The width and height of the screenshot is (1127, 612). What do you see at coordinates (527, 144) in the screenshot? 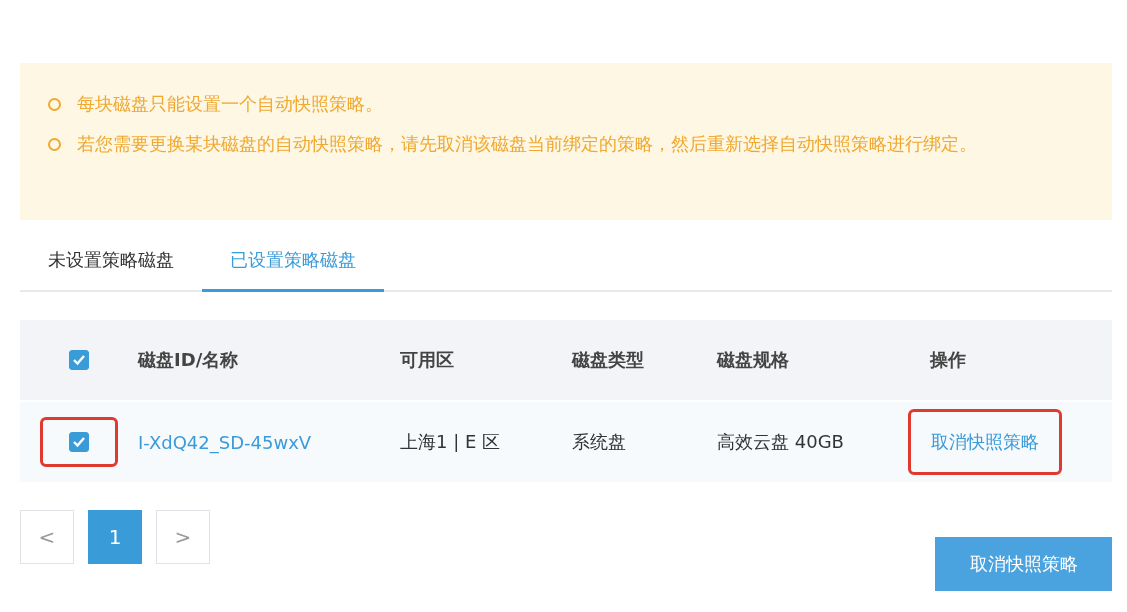
I see `notice-text: 若您需要更换某块磁盘的自动快照策略，请先取消该磁盘当前绑定的策略，然后重新选择自动快照策略进行绑定。` at bounding box center [527, 144].